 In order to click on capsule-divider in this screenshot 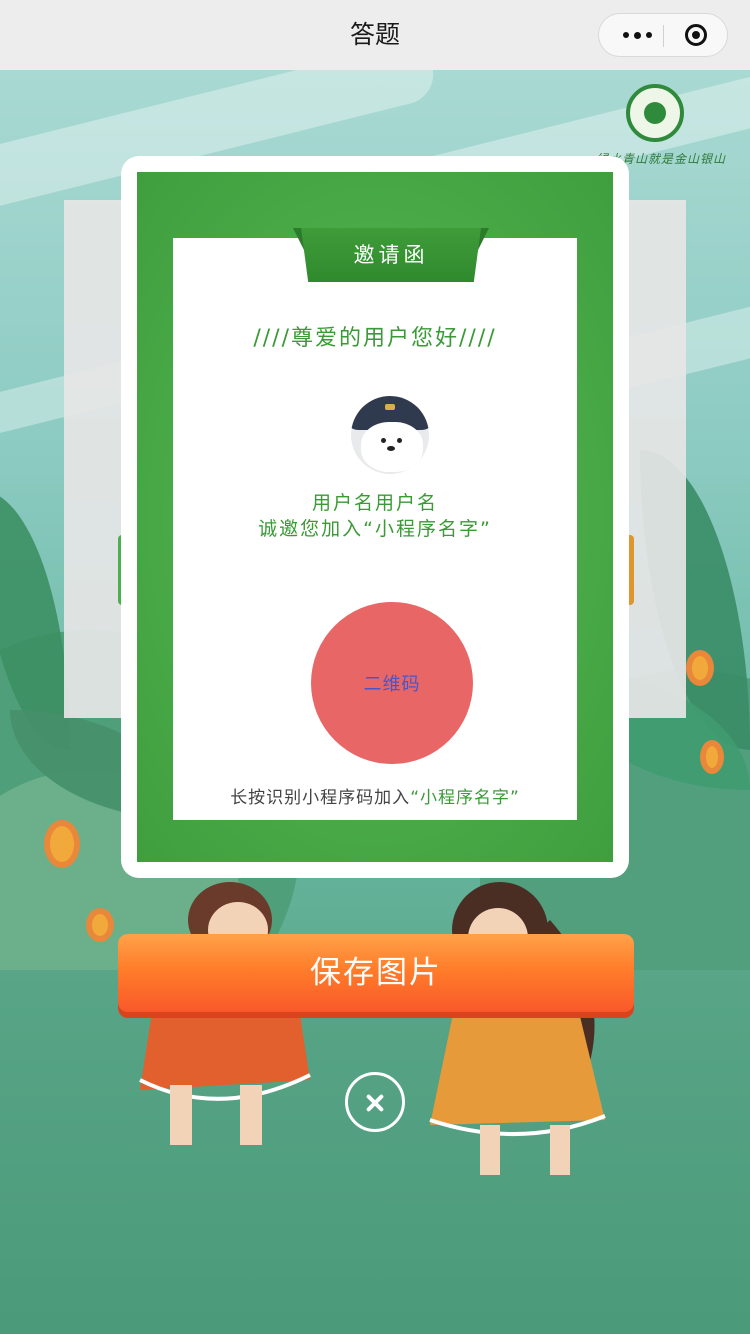, I will do `click(663, 36)`.